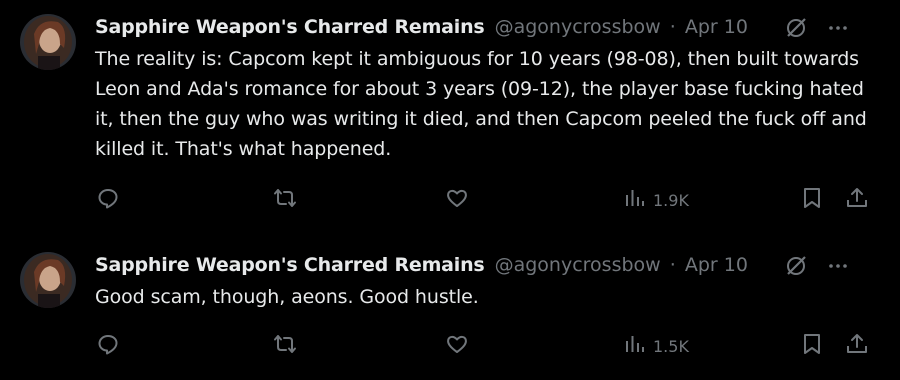 Image resolution: width=900 pixels, height=380 pixels. I want to click on tweet-actions: 1.9K, so click(450, 201).